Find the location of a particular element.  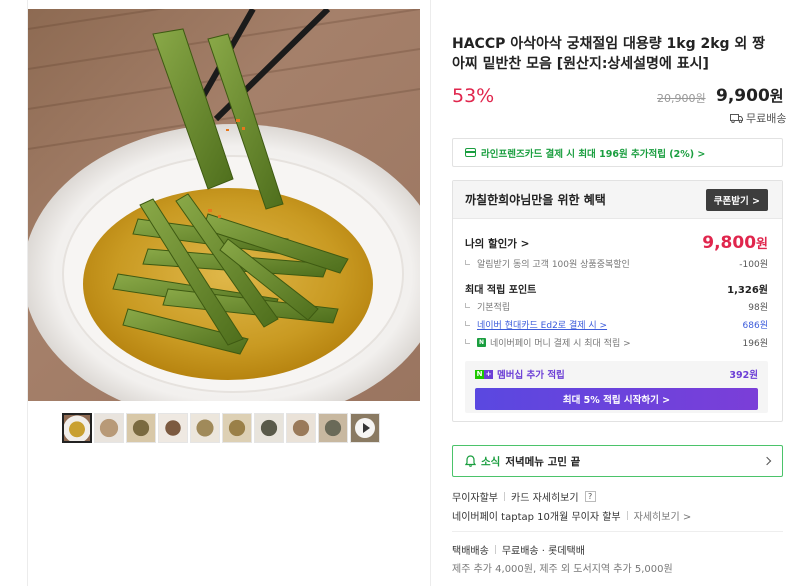

delivery-row: 택배배송 무료배송 · 롯데택배 is located at coordinates (518, 549).